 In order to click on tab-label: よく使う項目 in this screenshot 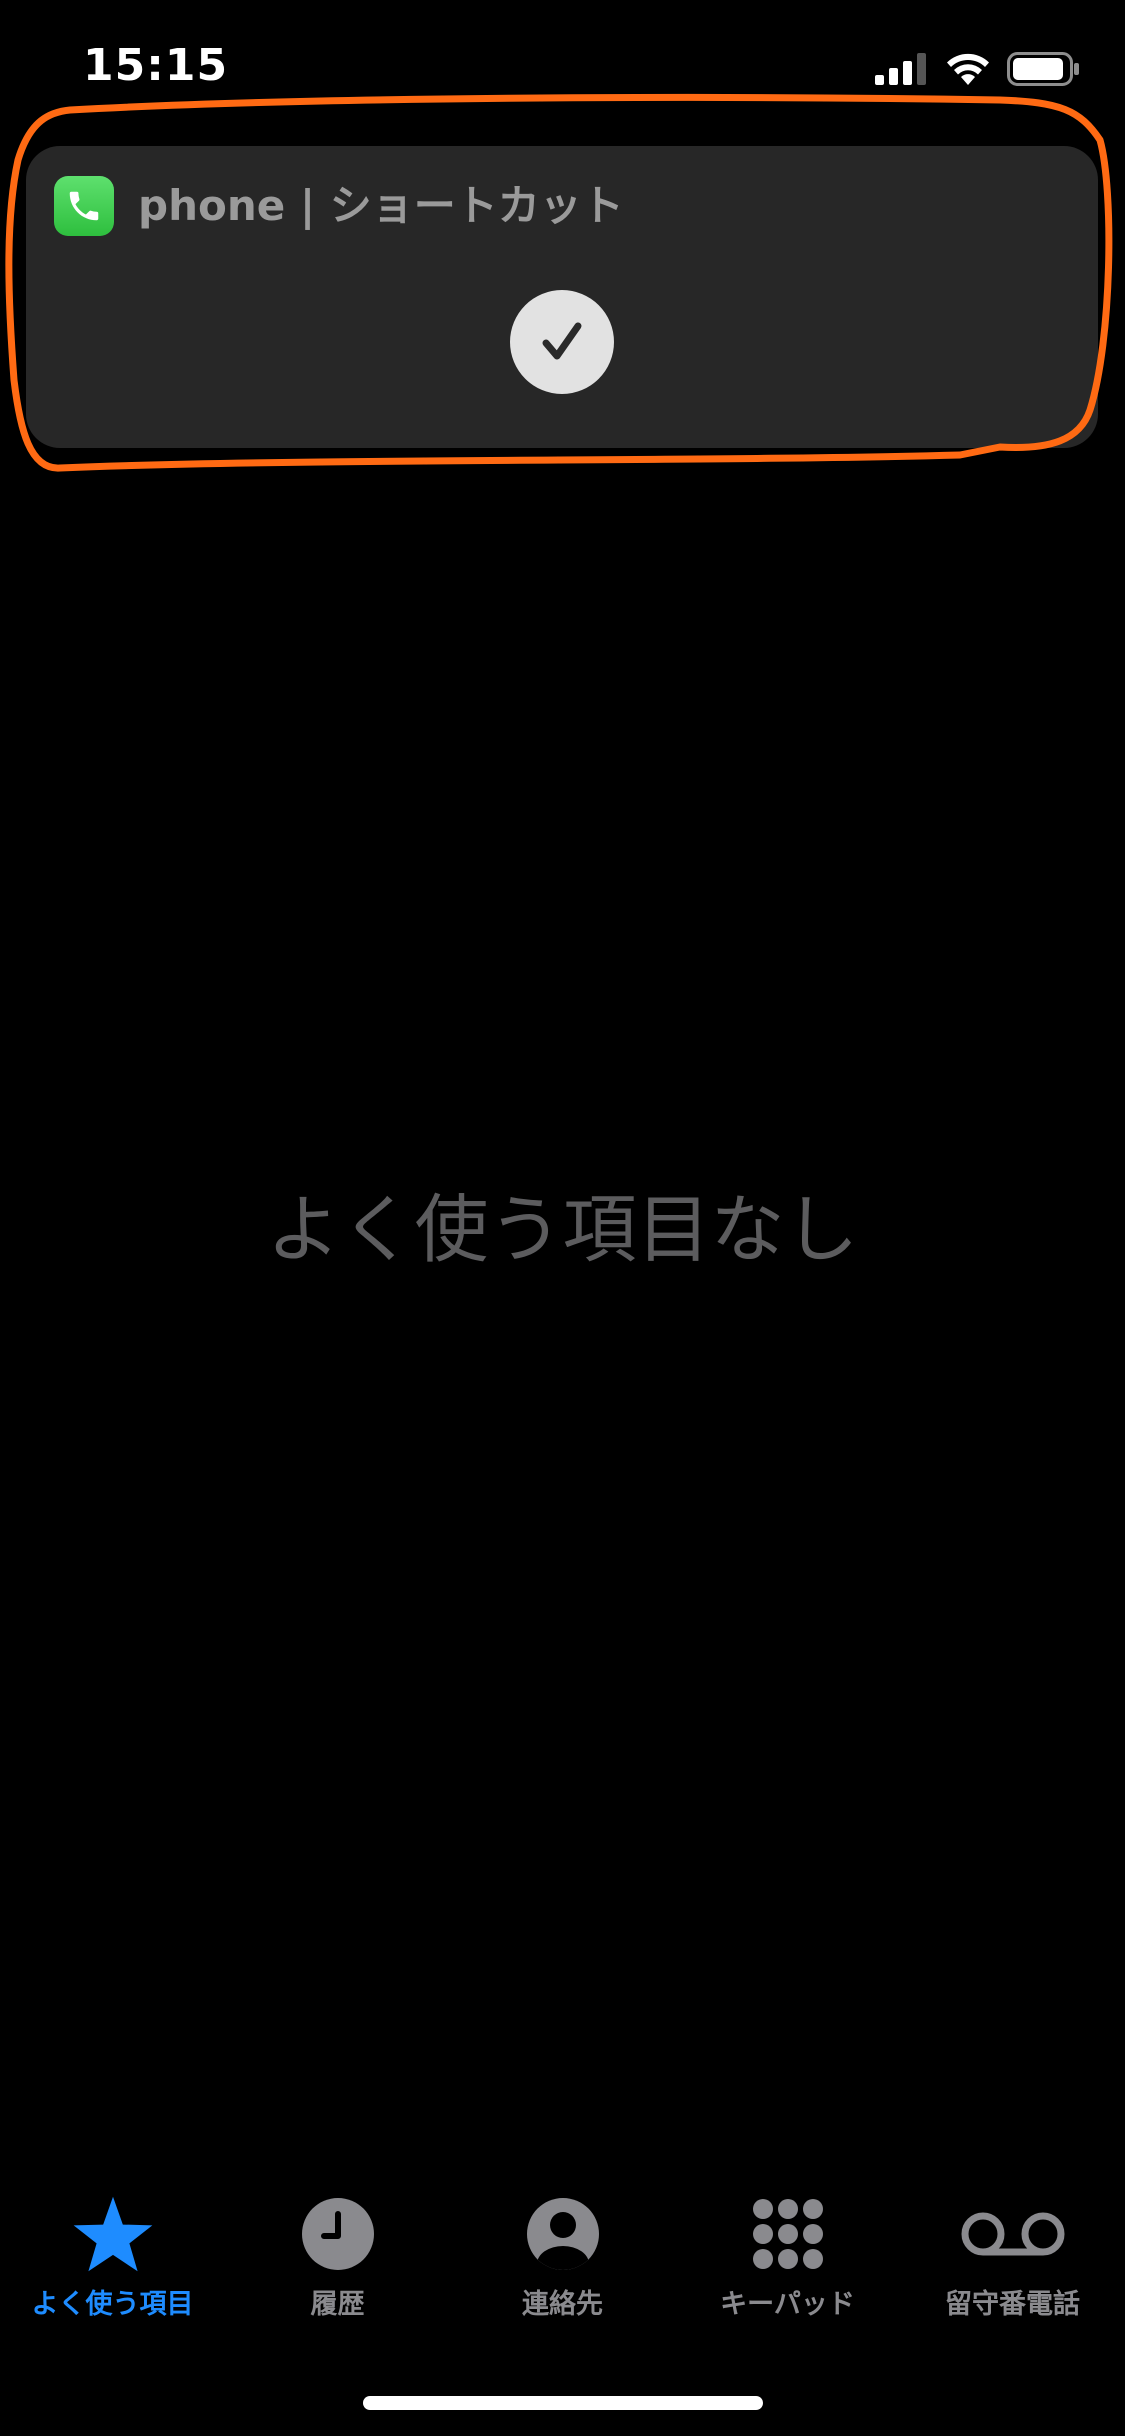, I will do `click(112, 2304)`.